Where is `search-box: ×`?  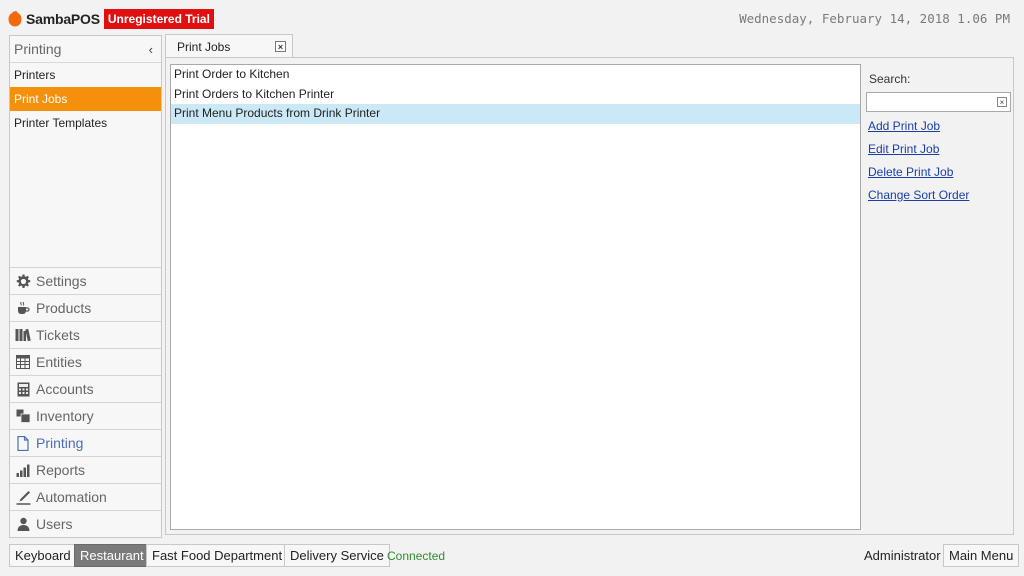 search-box: × is located at coordinates (938, 102).